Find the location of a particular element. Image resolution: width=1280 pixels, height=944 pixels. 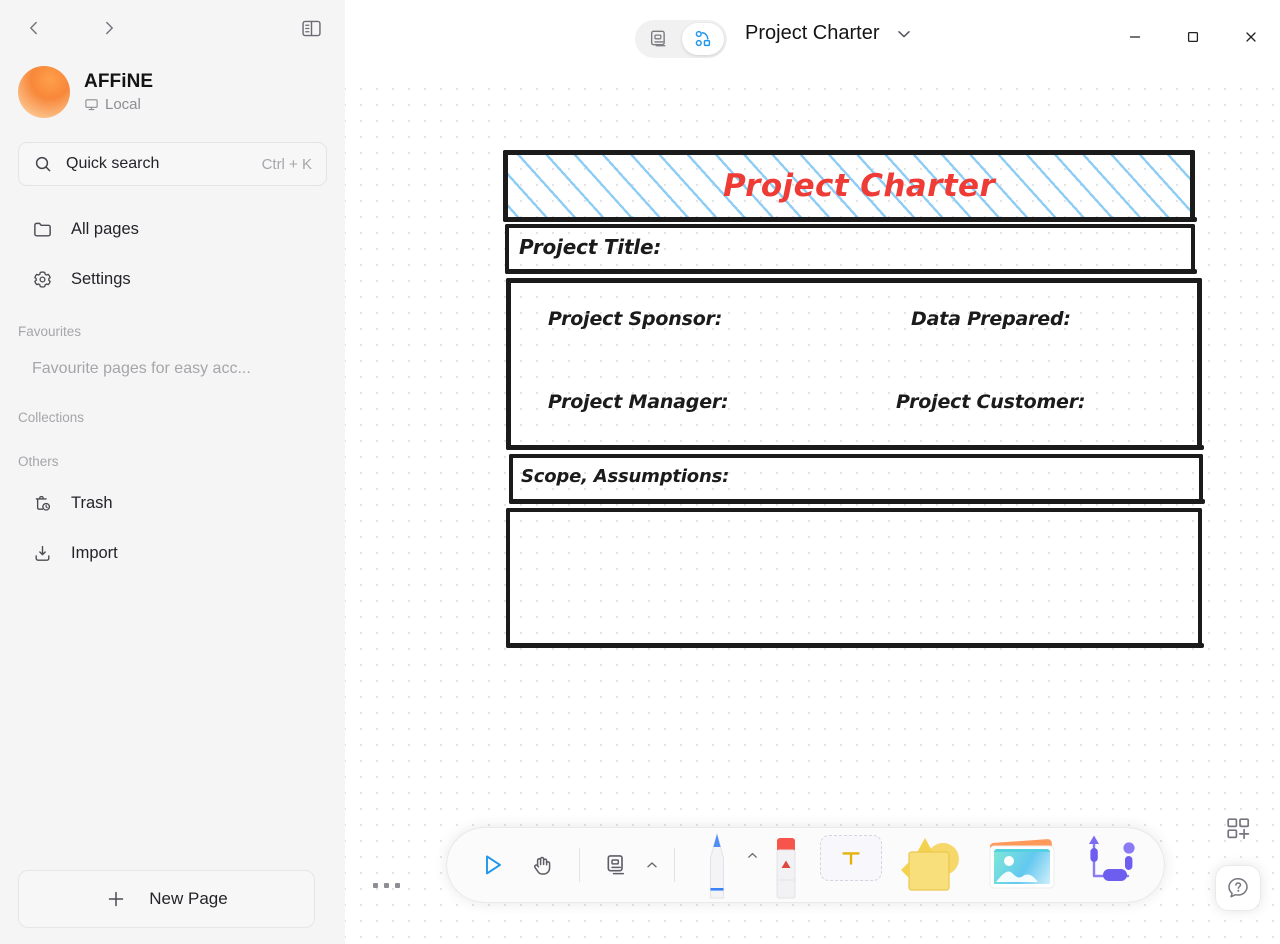

workspace-subtitle: Local is located at coordinates (118, 104).